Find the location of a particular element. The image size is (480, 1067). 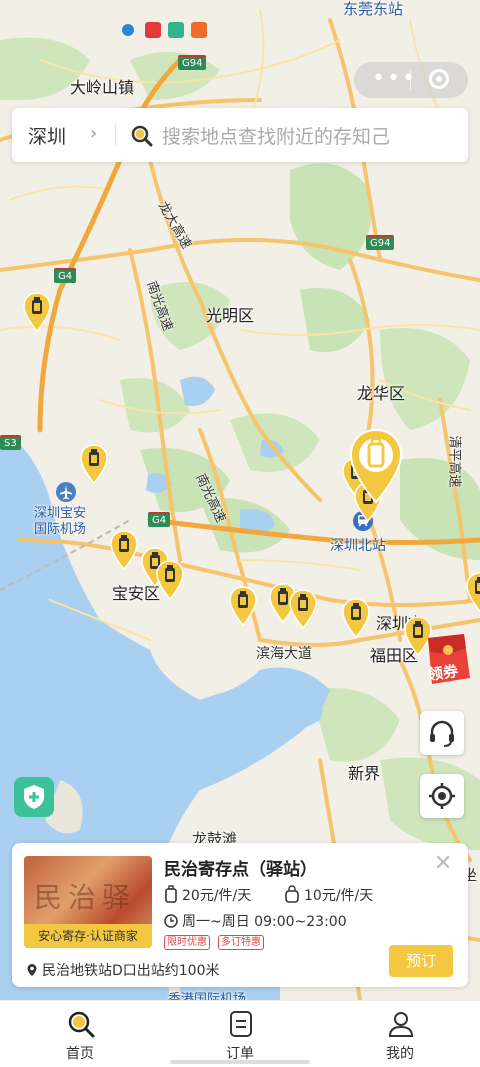

tab-home: 首页 is located at coordinates (80, 1034).